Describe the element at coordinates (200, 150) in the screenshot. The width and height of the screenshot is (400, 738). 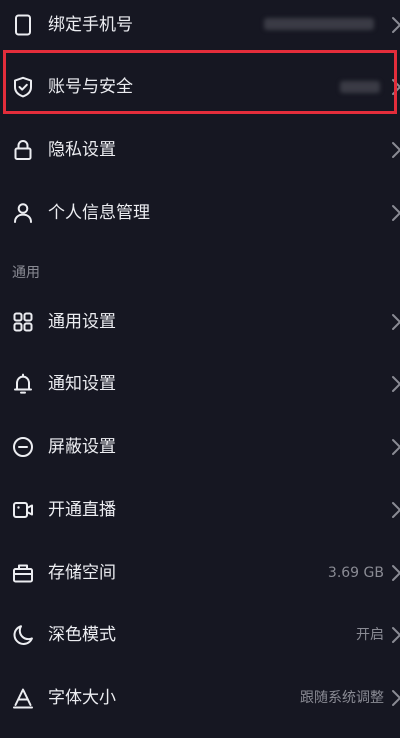
I see `settings-item-privacy: 隐私设置` at that location.